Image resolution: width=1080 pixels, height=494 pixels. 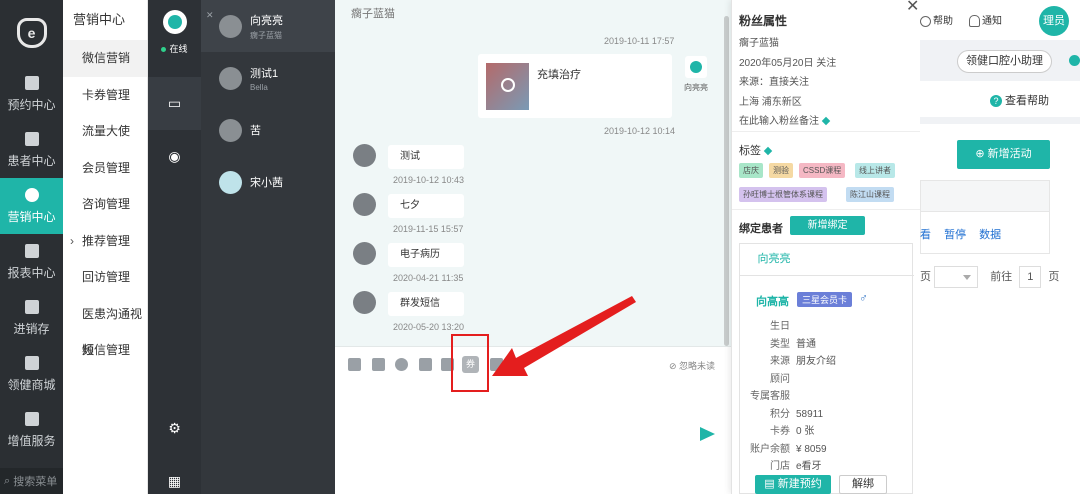 What do you see at coordinates (673, 366) in the screenshot?
I see `eye-off-icon: ⊘` at bounding box center [673, 366].